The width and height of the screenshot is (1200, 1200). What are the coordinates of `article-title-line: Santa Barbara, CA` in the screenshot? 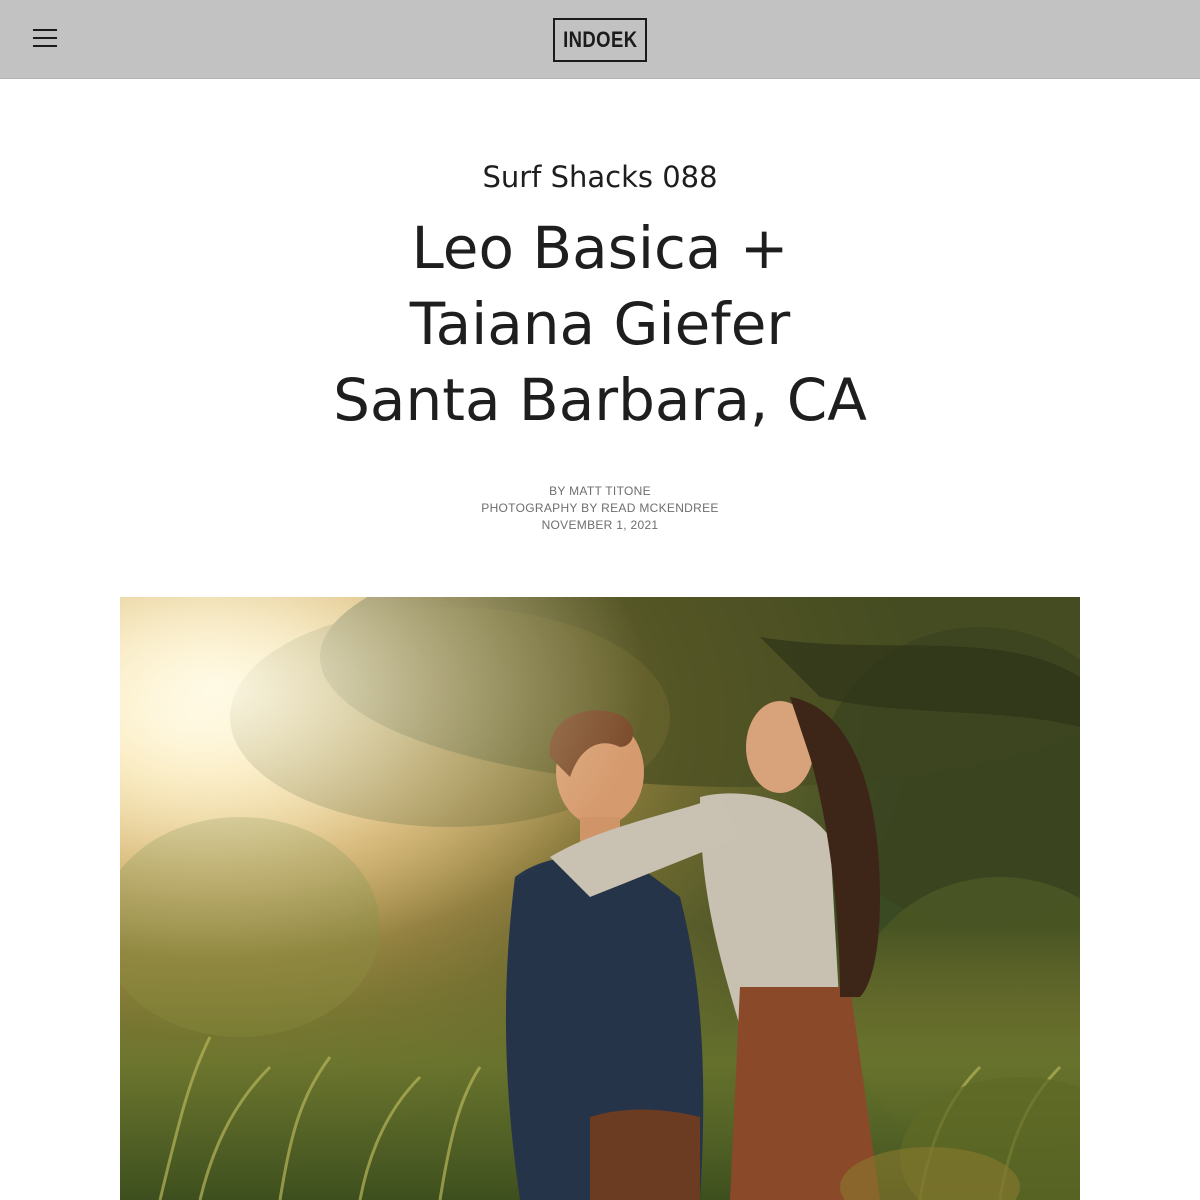 It's located at (600, 400).